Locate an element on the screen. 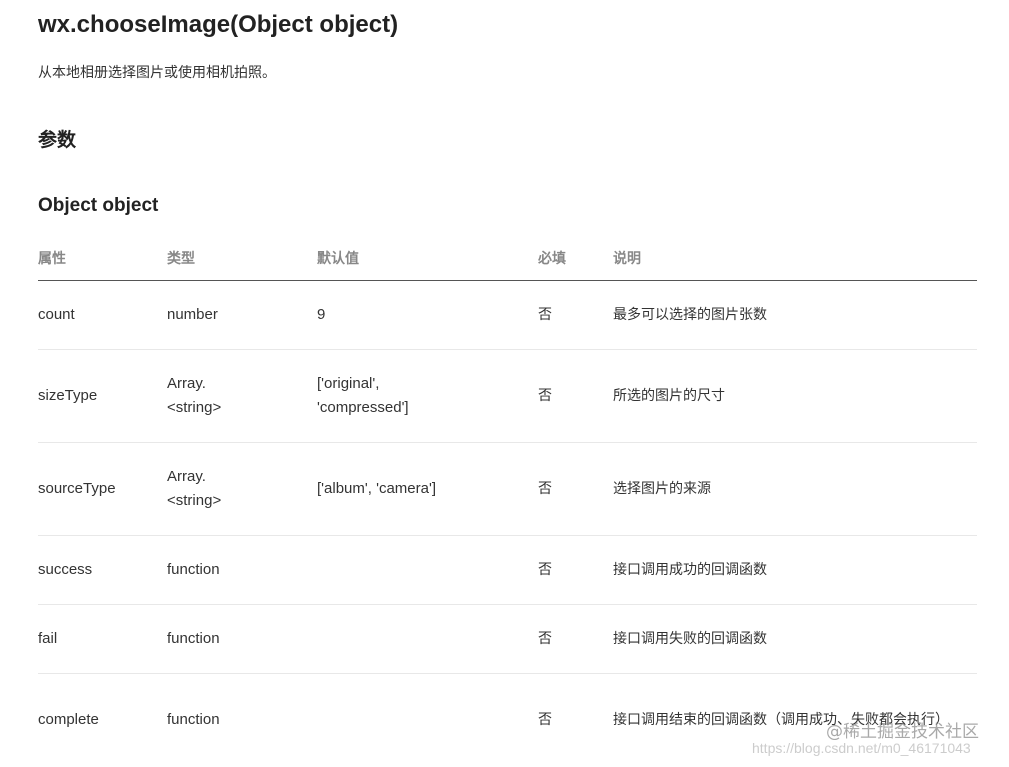  table-header-row: 属性 类型 默认值 必填 说明 is located at coordinates (507, 258).